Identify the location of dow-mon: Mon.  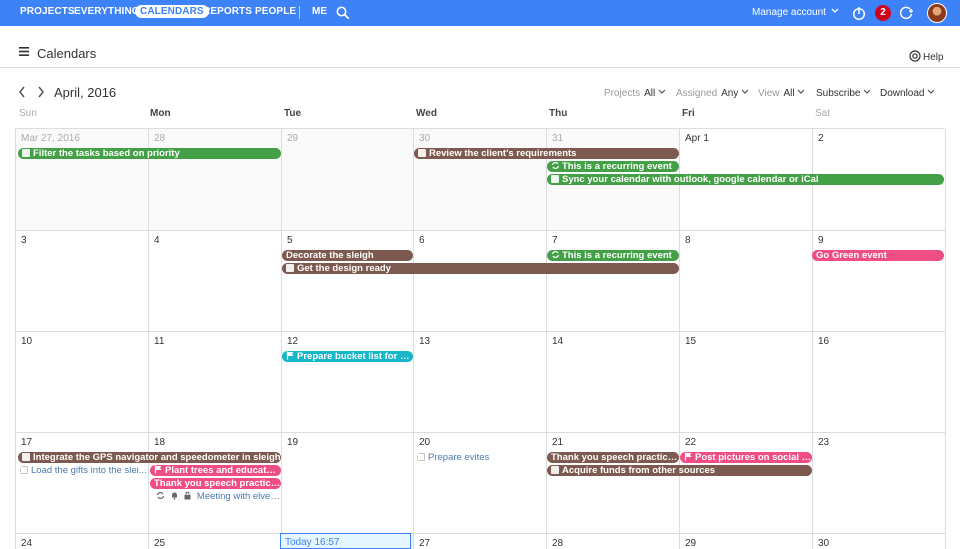
(160, 113).